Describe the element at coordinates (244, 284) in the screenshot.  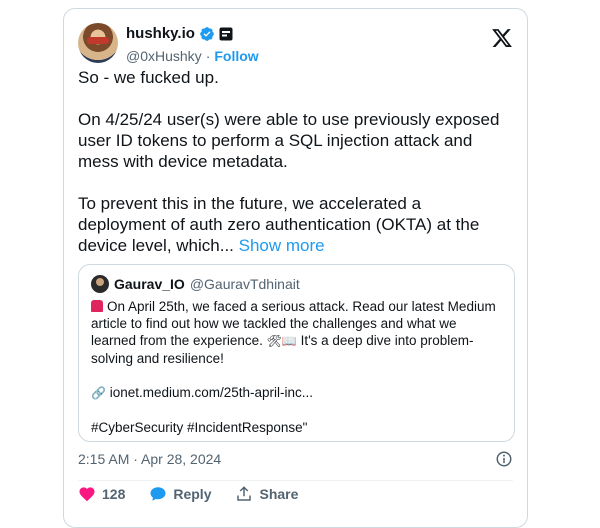
I see `quoted-author-handle: @GauravTdhinait` at that location.